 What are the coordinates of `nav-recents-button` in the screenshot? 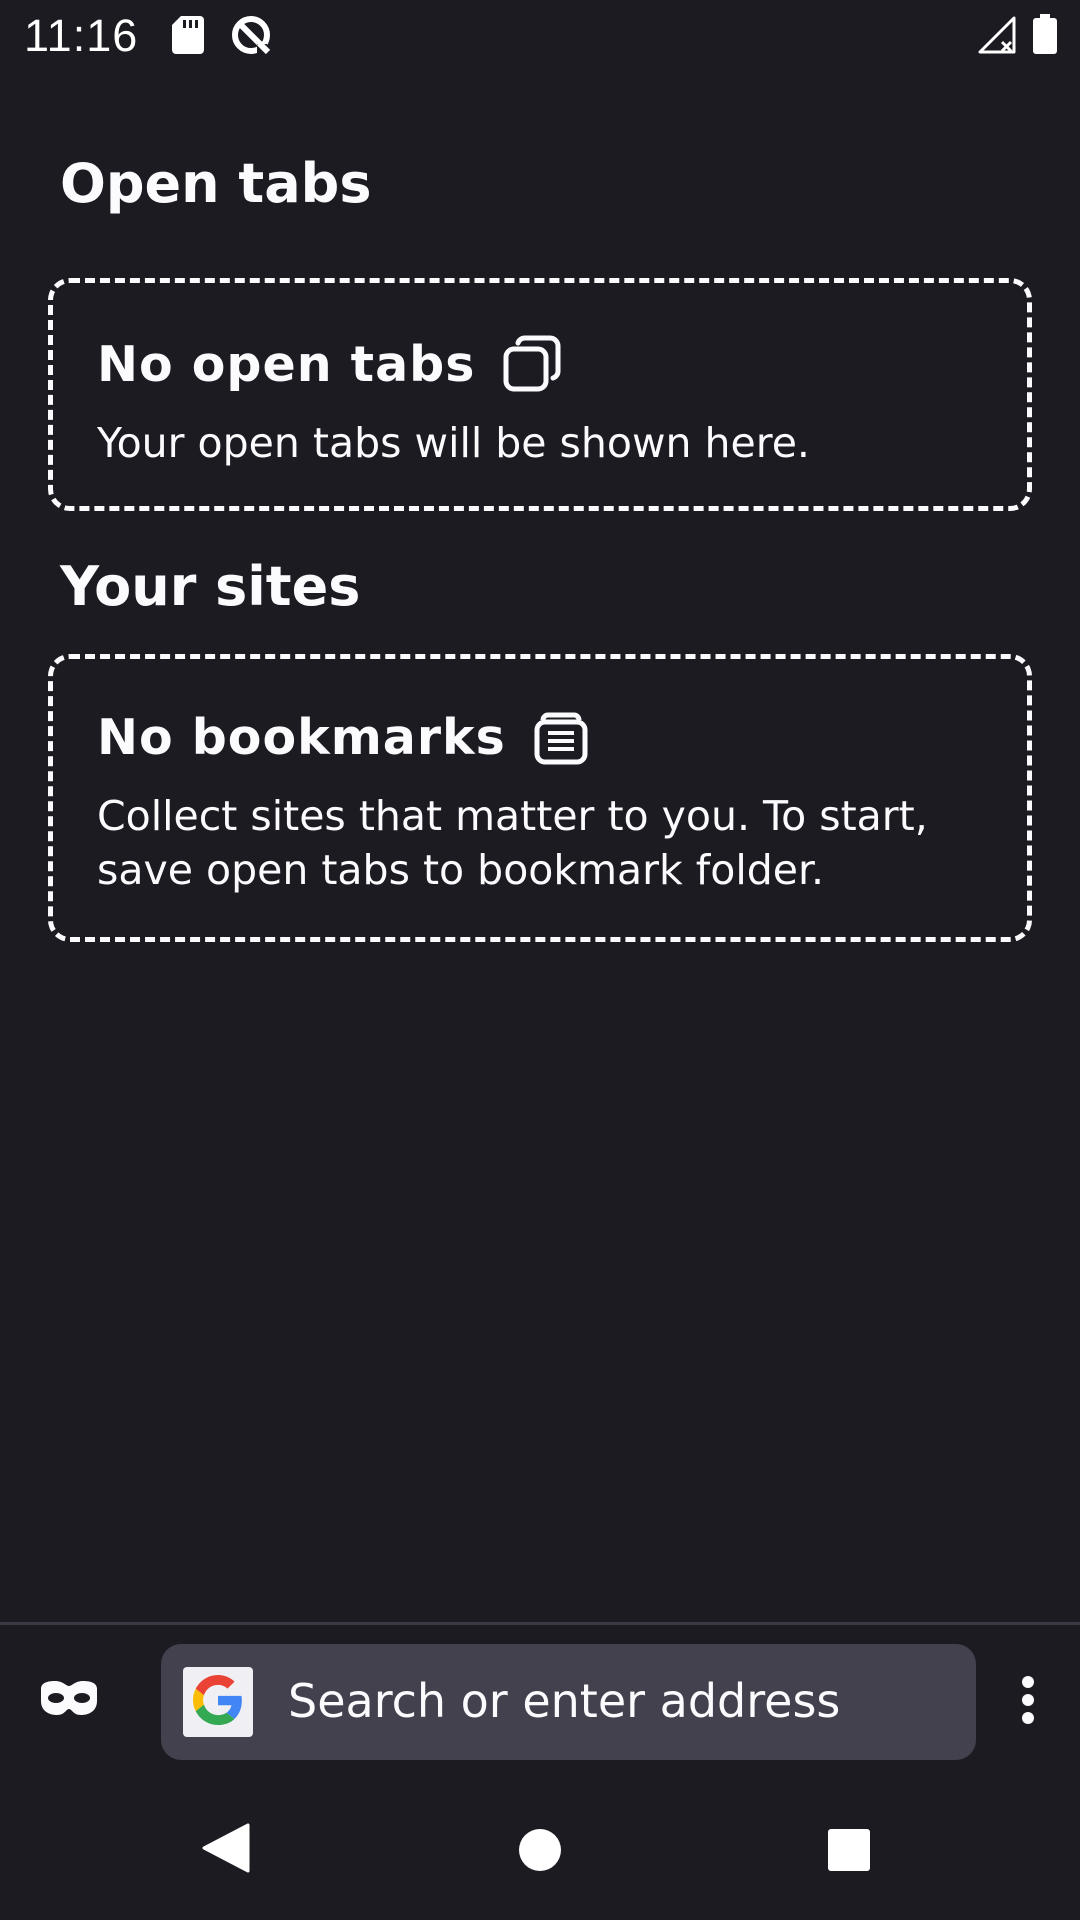 It's located at (849, 1852).